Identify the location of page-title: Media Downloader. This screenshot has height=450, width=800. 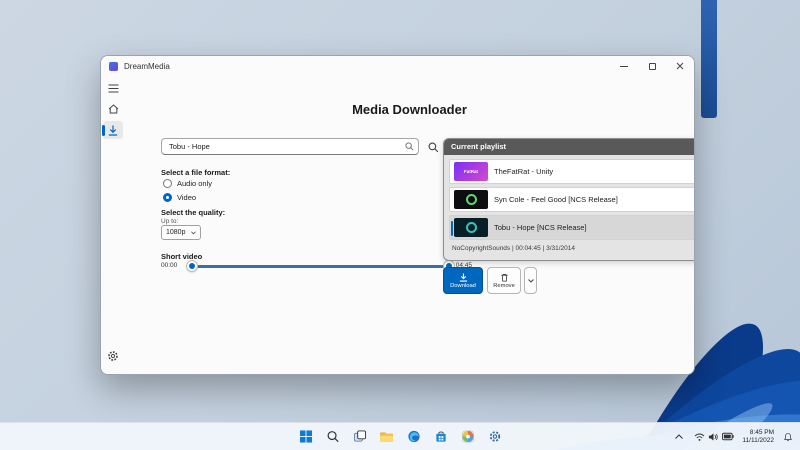
(409, 109).